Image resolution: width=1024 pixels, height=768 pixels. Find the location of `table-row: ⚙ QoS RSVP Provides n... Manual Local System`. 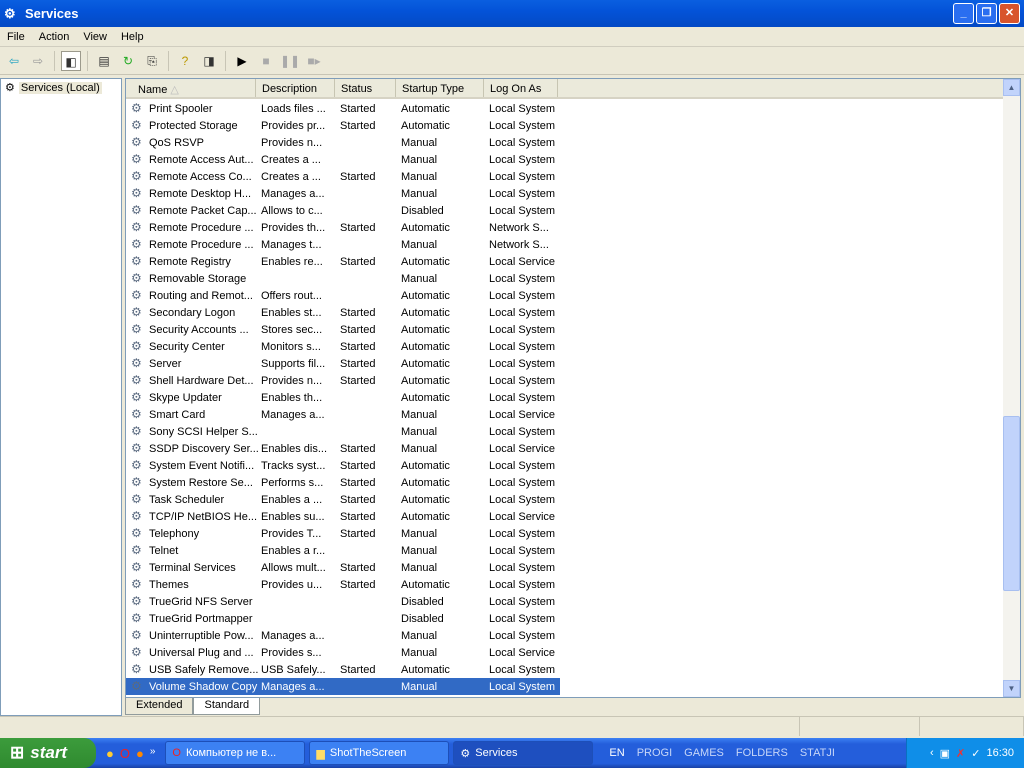

table-row: ⚙ QoS RSVP Provides n... Manual Local System is located at coordinates (343, 142).